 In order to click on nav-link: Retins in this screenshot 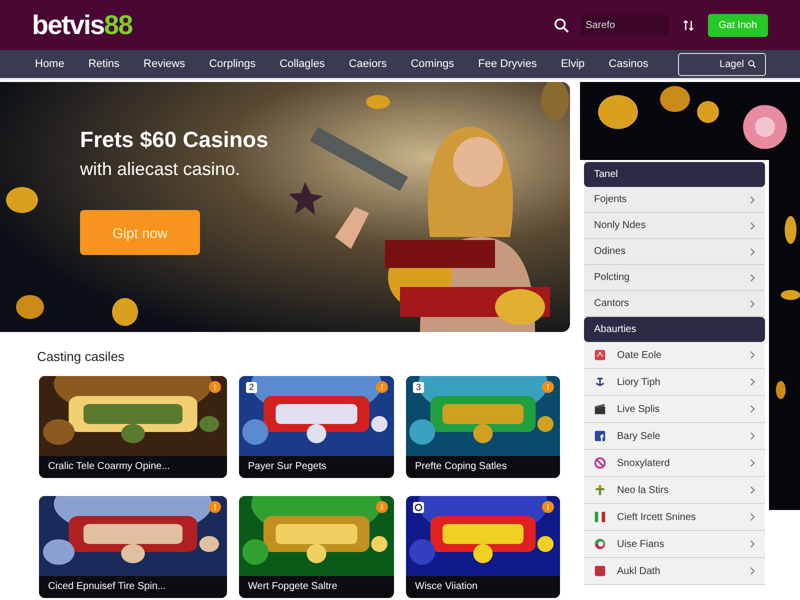, I will do `click(104, 64)`.